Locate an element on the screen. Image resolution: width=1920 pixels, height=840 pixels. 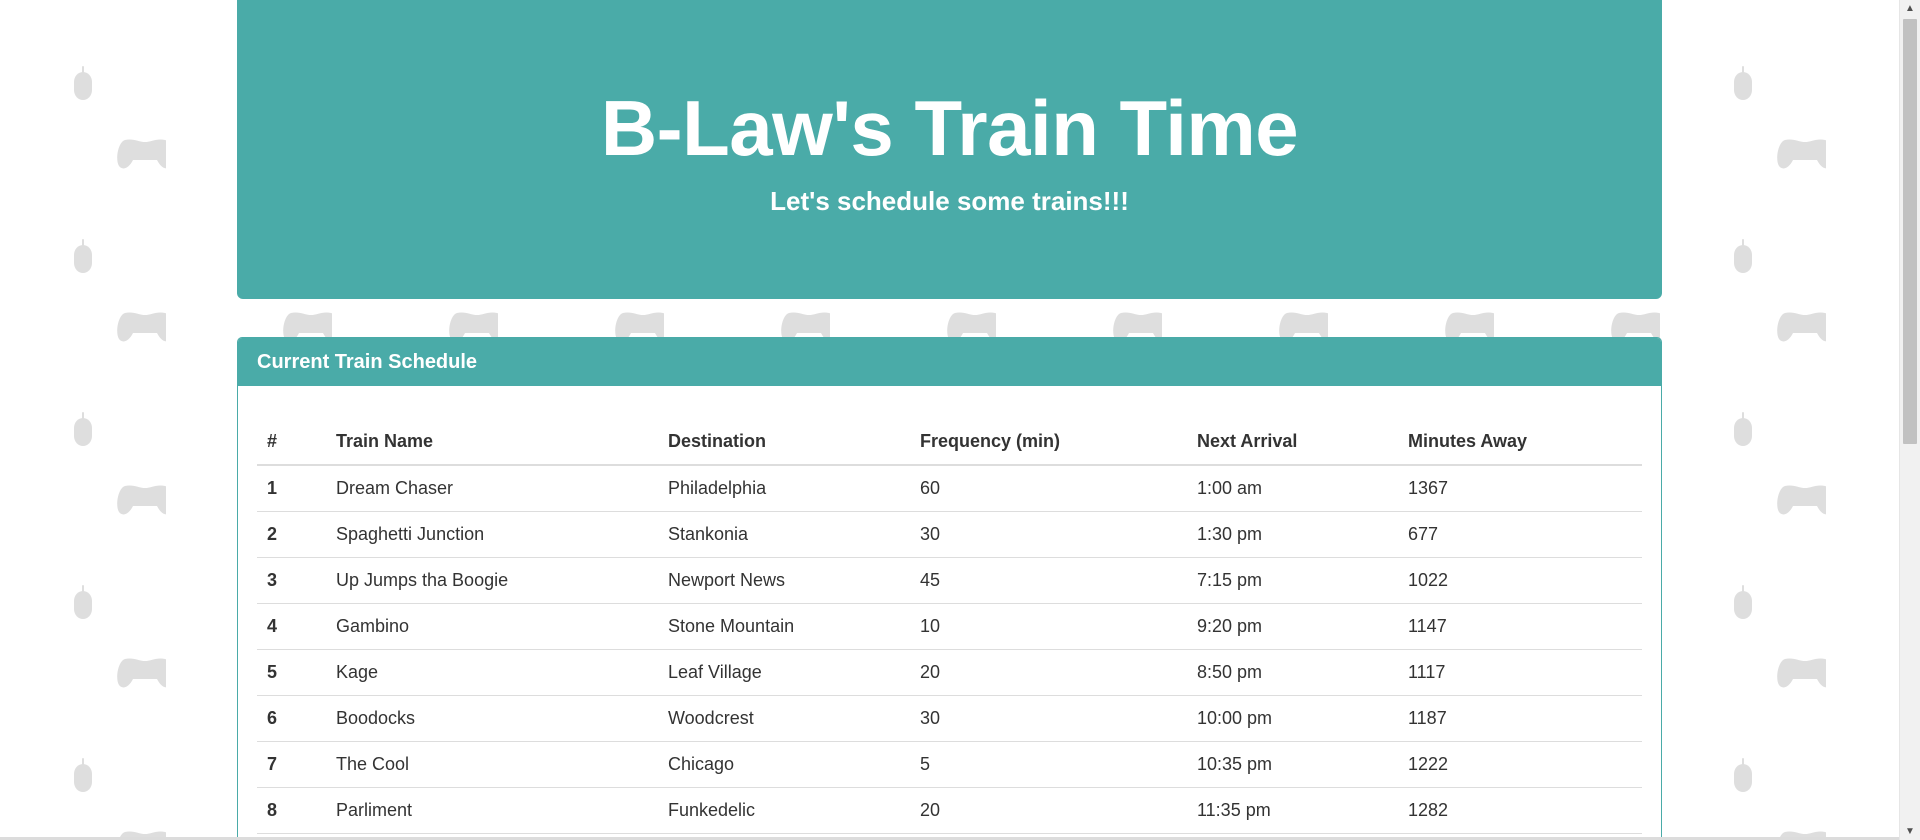
arrow-down-icon: ▼ is located at coordinates (1910, 831).